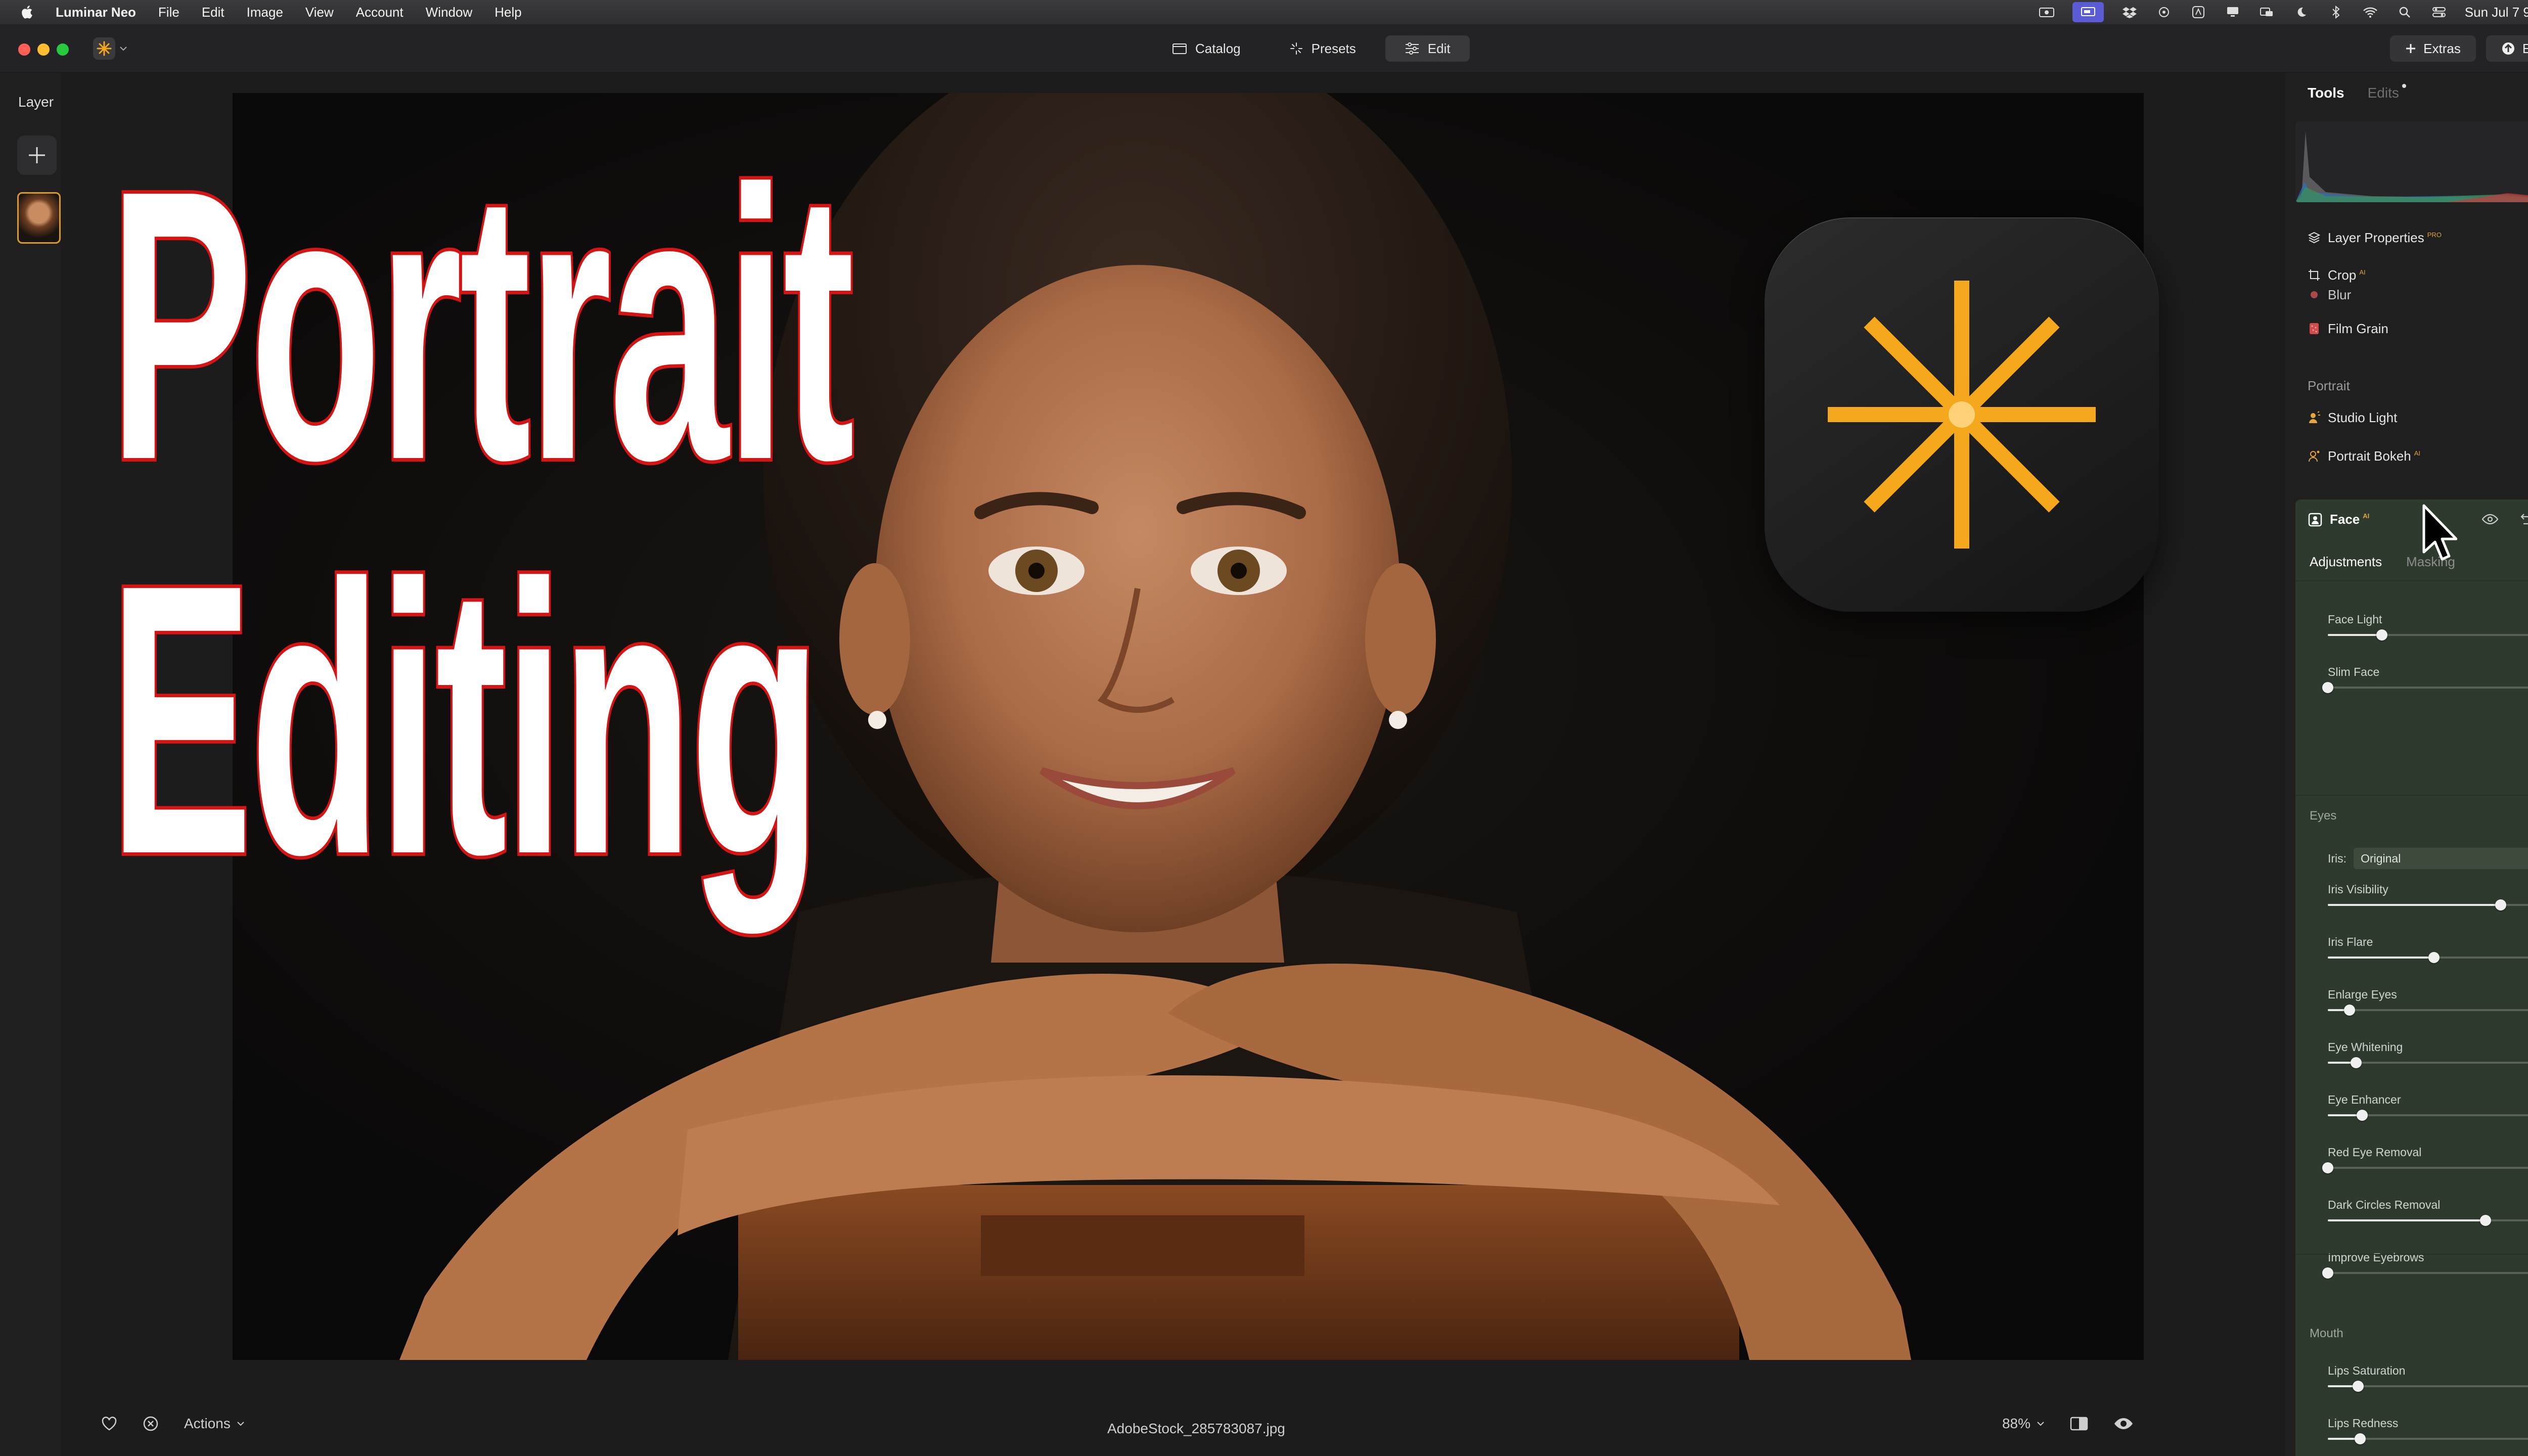 This screenshot has width=2528, height=1456. Describe the element at coordinates (215, 1424) in the screenshot. I see `actions-dropdown: Actions` at that location.